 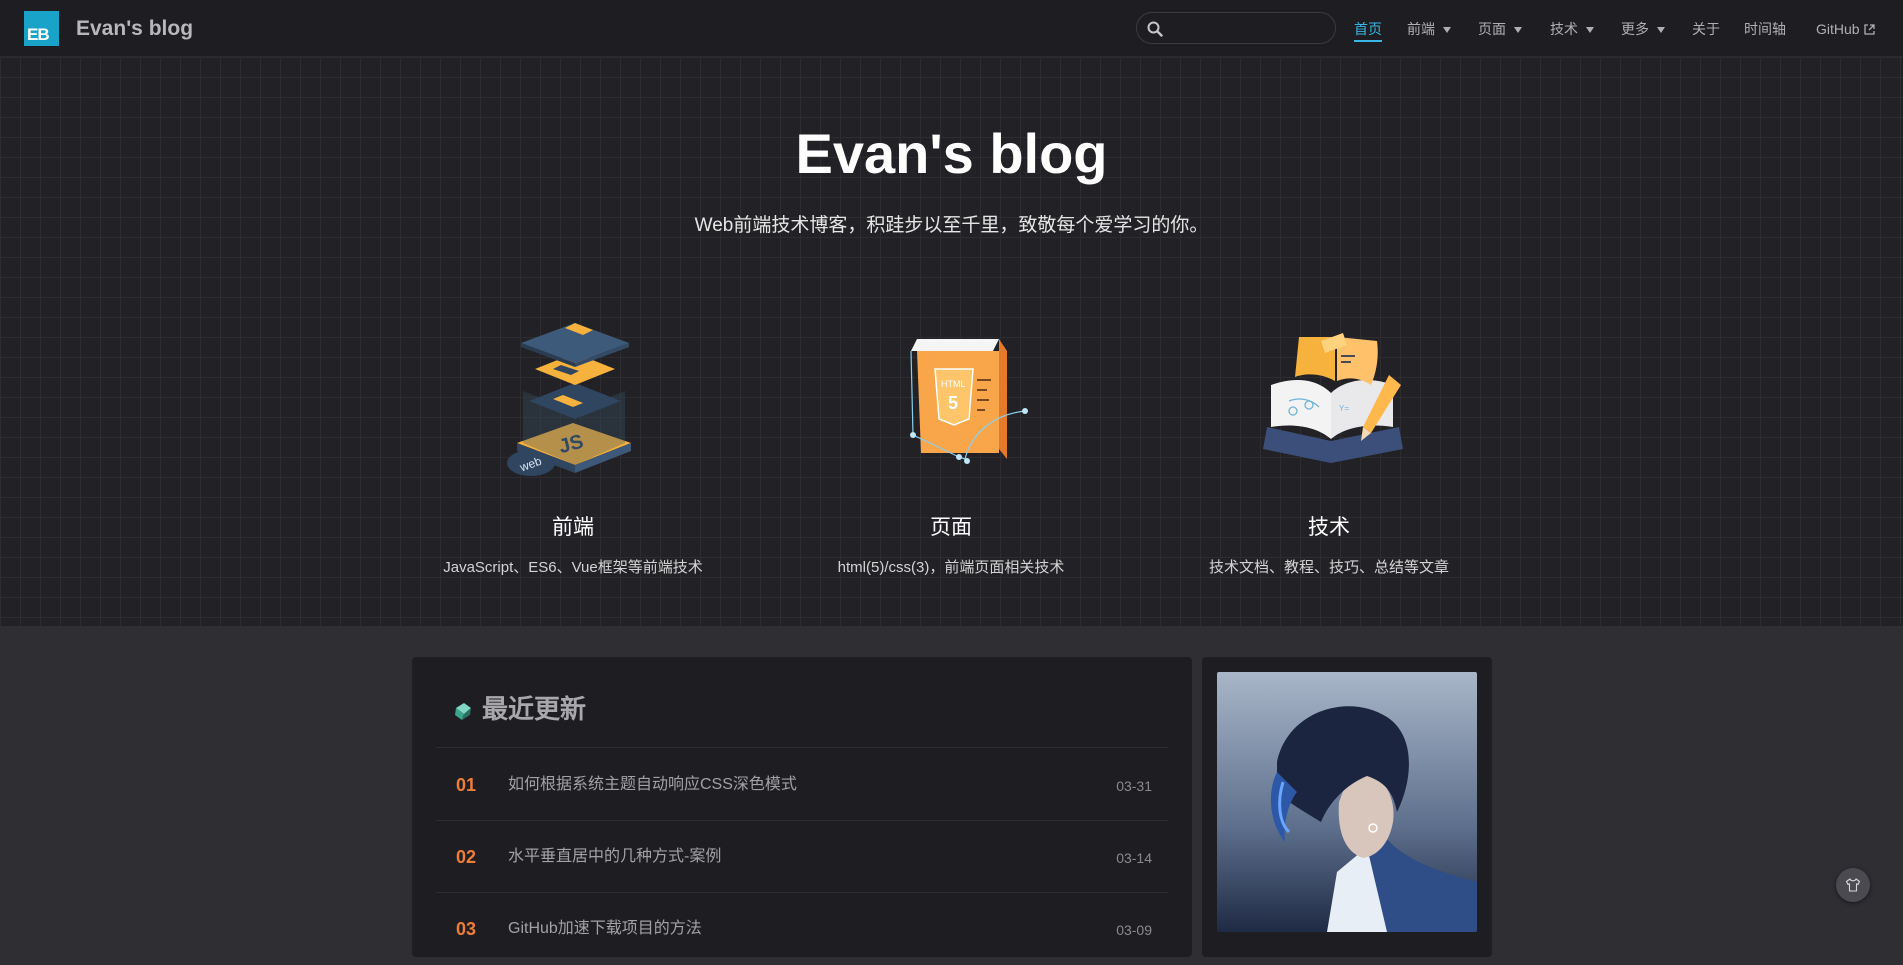 What do you see at coordinates (951, 153) in the screenshot?
I see `hero-title: Evan's blog` at bounding box center [951, 153].